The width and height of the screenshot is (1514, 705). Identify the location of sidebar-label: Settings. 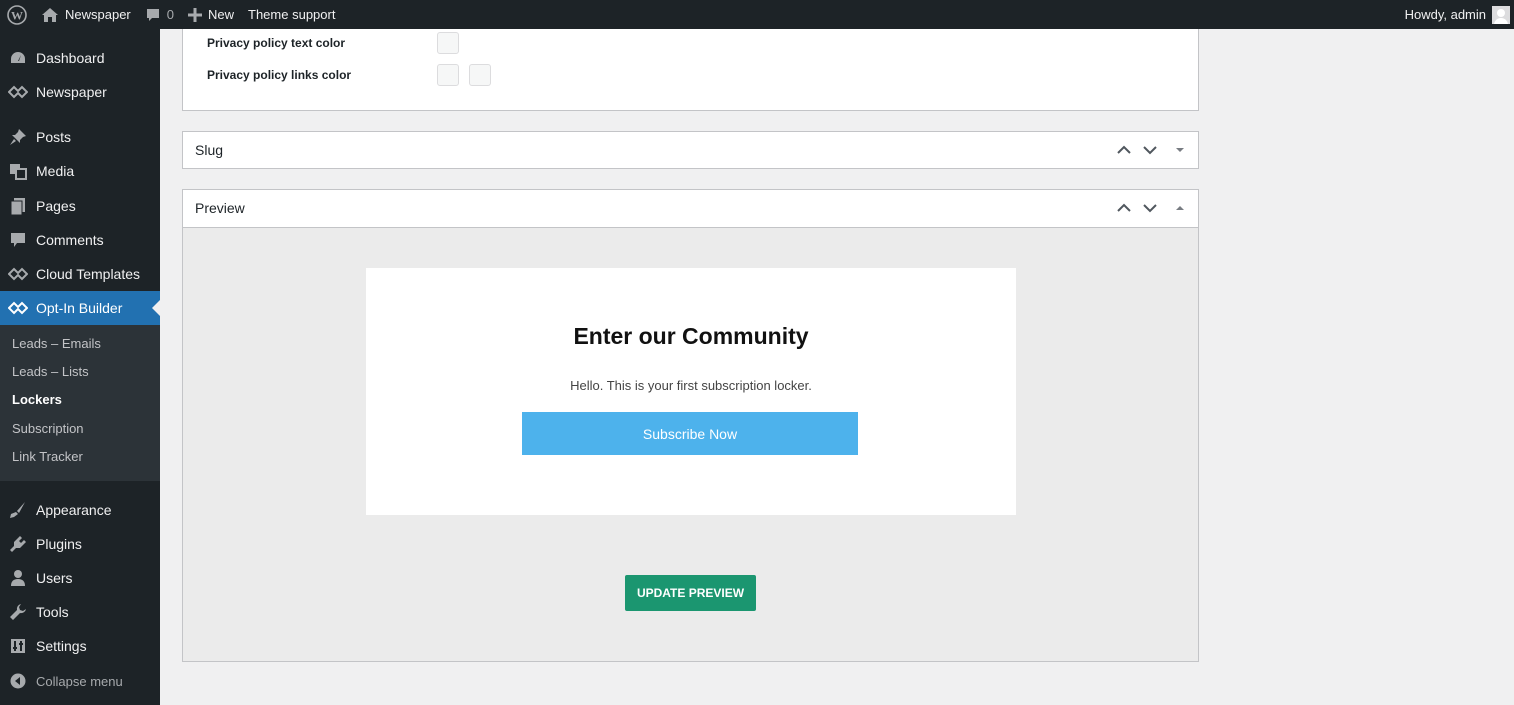
(61, 646).